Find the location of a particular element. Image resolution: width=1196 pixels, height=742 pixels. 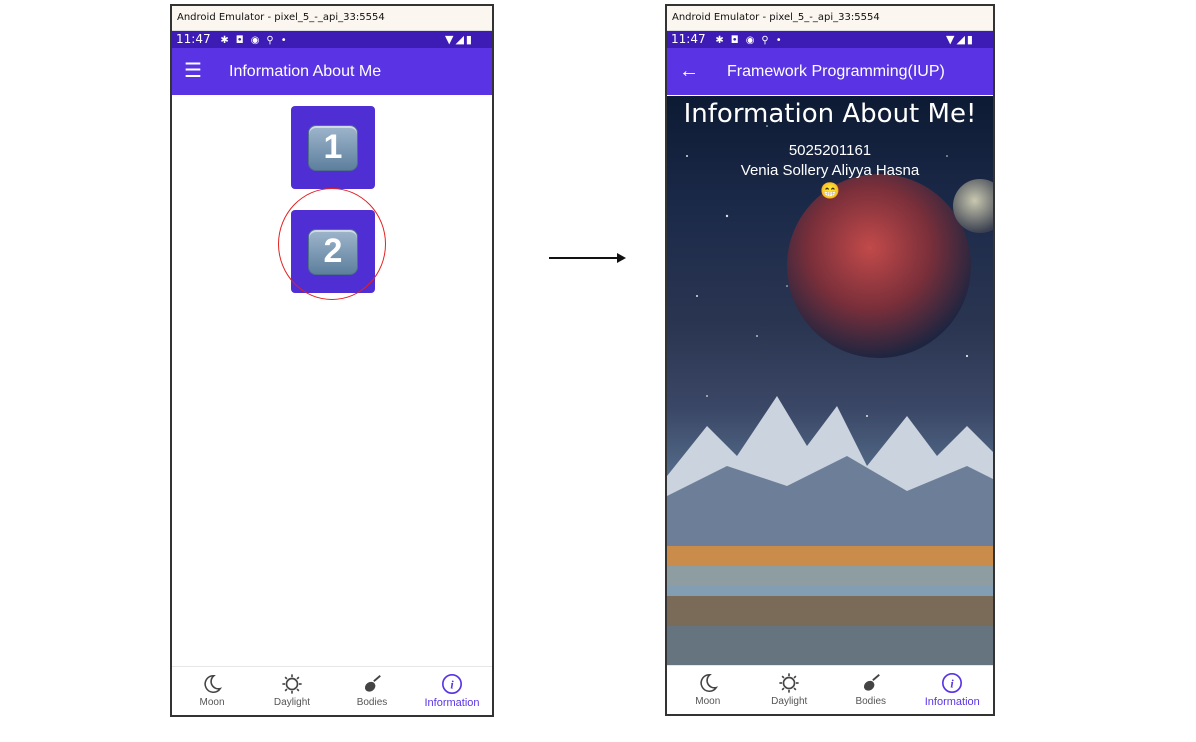

app-bar: ← Framework Programming(IUP) is located at coordinates (830, 71).